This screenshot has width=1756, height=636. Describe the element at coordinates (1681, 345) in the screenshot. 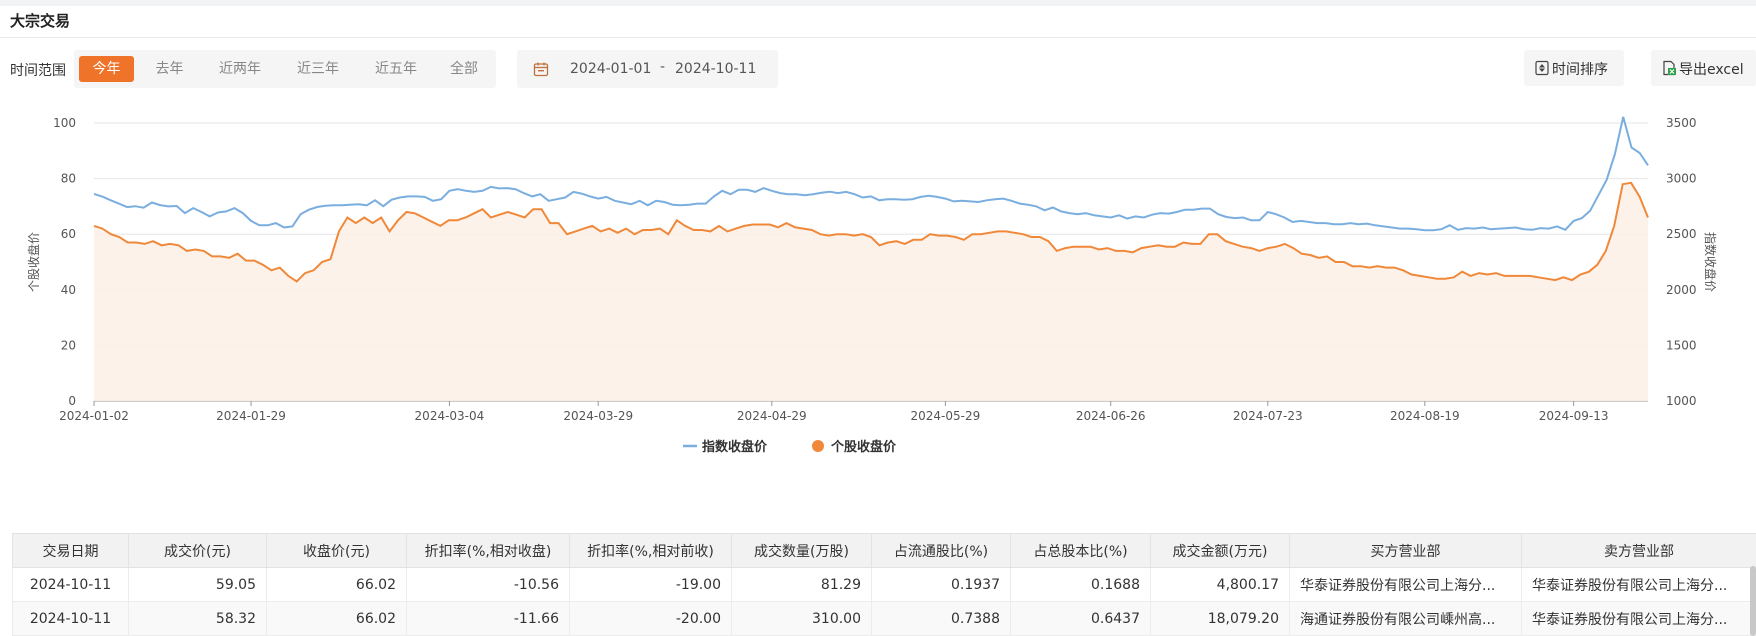

I see `y-right-tick-label: 1500` at that location.